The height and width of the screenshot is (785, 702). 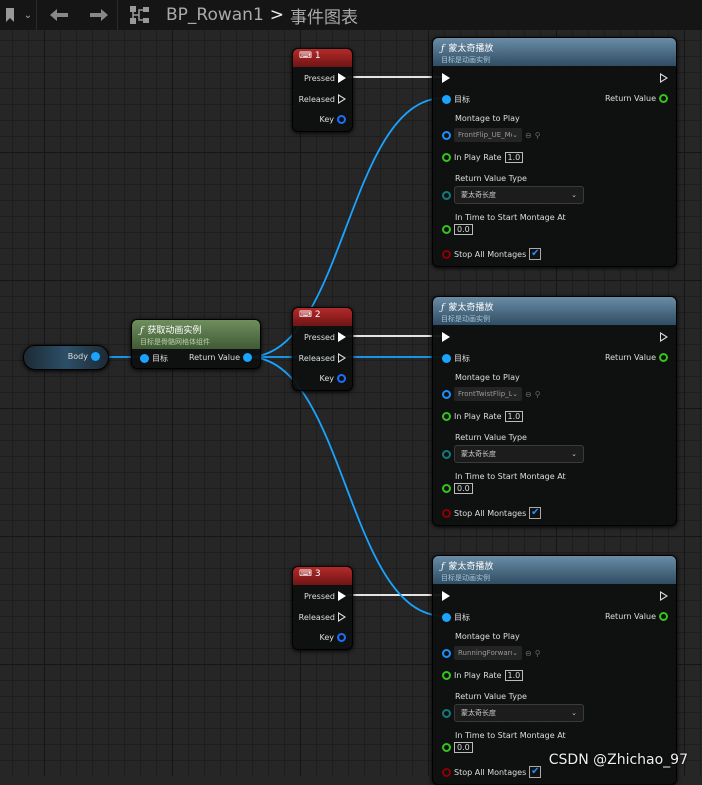 I want to click on montage-asset-picker: FrontFlip_UE_Mc ⌄, so click(x=488, y=135).